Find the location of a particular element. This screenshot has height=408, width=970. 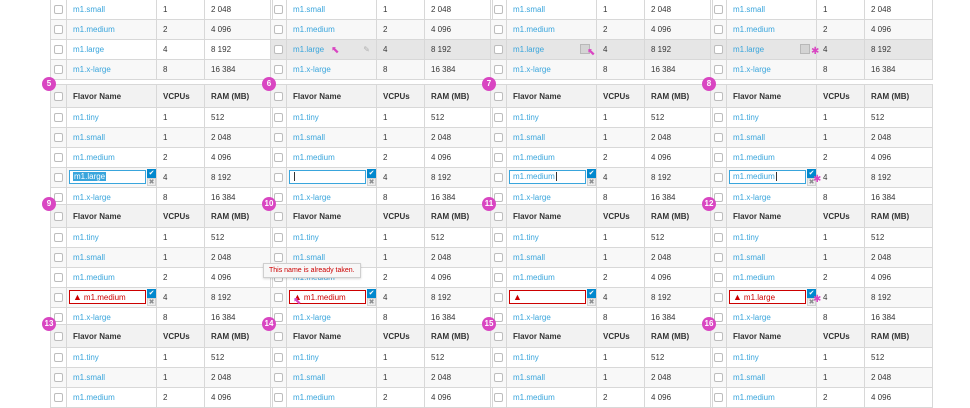

flavor-name-cell: ▲ m1.medium ✔ ✖ is located at coordinates (111, 297).